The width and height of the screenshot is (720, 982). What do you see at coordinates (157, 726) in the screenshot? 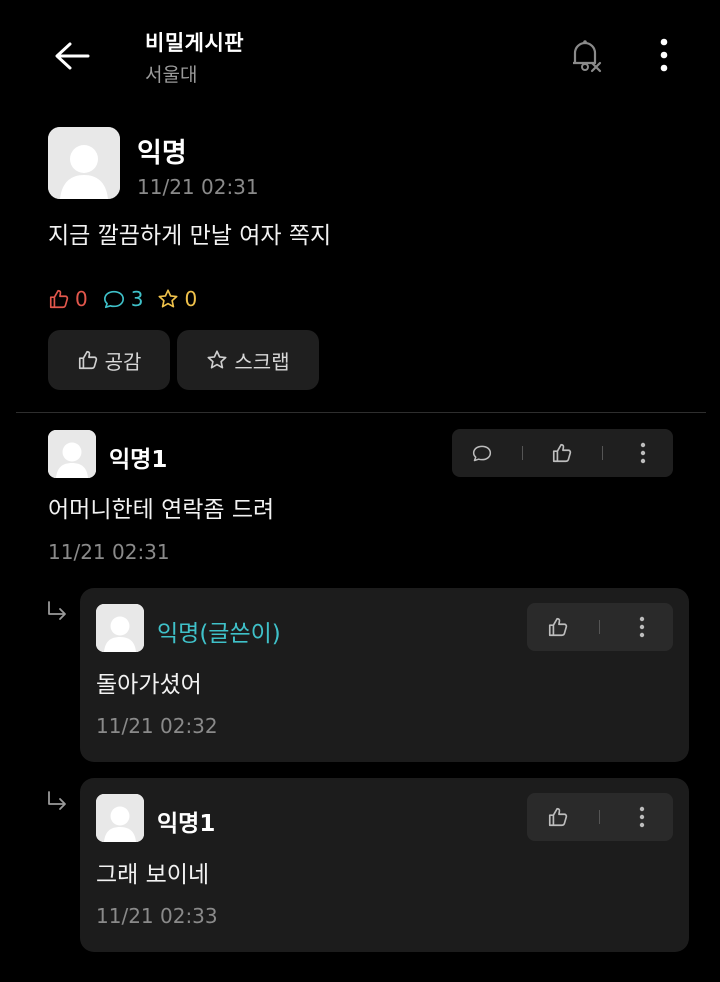
I see `reply-timestamp: 11/21 02:32` at bounding box center [157, 726].